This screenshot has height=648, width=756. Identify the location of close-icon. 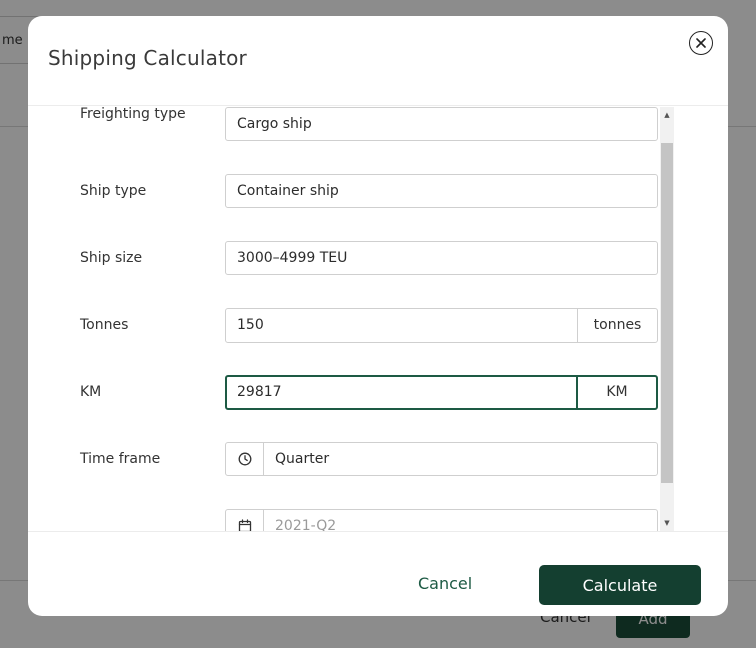
(701, 43).